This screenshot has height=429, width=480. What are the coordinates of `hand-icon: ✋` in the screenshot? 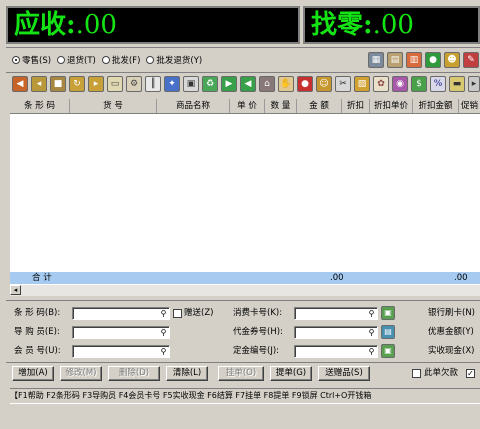 It's located at (286, 84).